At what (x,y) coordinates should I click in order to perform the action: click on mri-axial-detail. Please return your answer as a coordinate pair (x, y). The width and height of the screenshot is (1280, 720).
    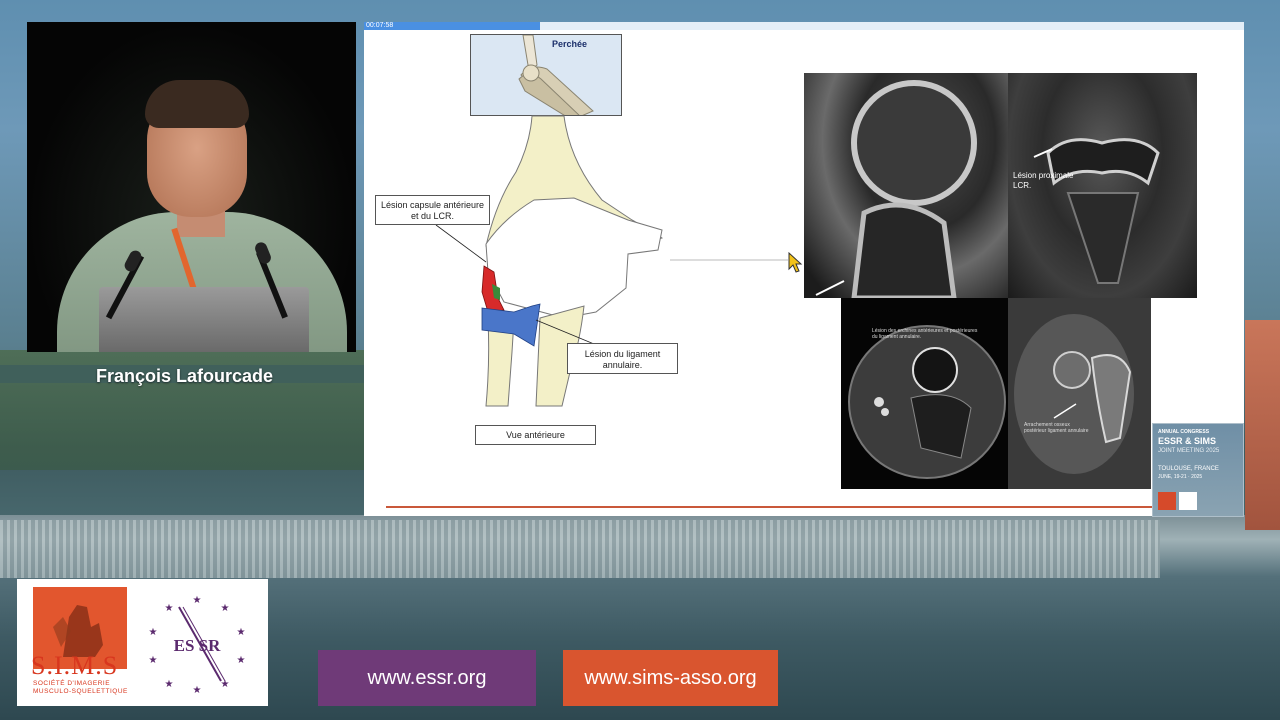
    Looking at the image, I should click on (927, 402).